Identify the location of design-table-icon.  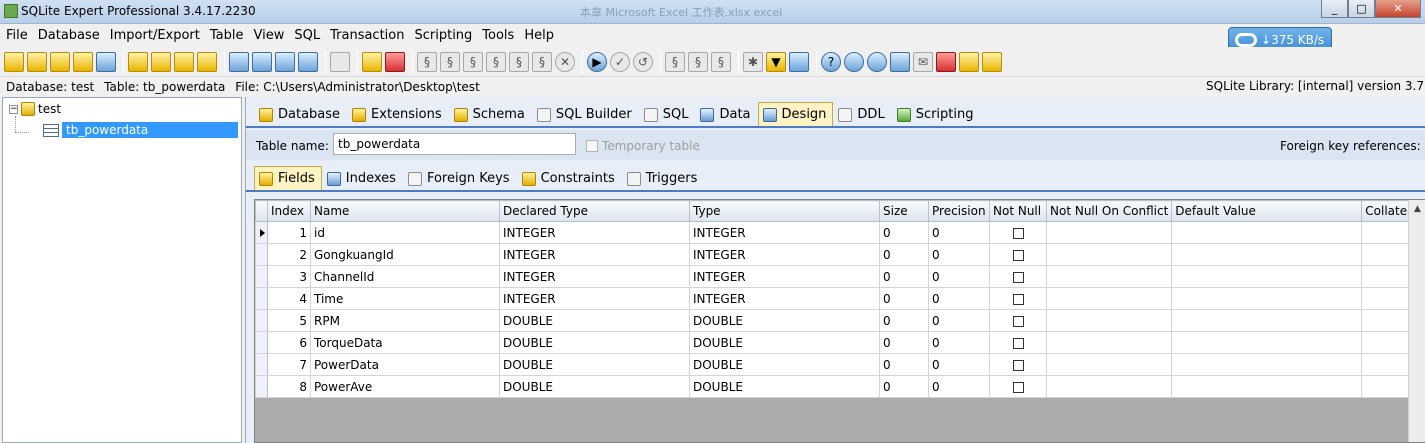
(262, 61).